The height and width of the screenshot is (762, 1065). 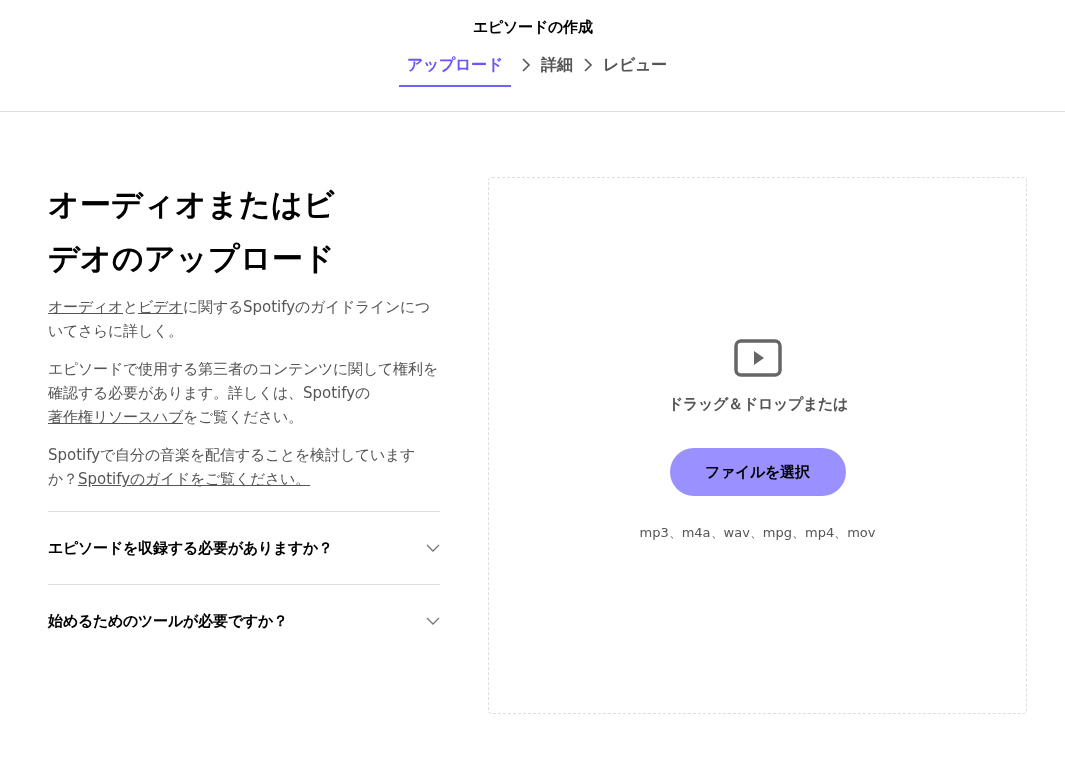 What do you see at coordinates (232, 467) in the screenshot?
I see `paragraph: Spotifyで自分の音楽を配信することを検討していますか？Spotifyのガイドをご覧ください。` at bounding box center [232, 467].